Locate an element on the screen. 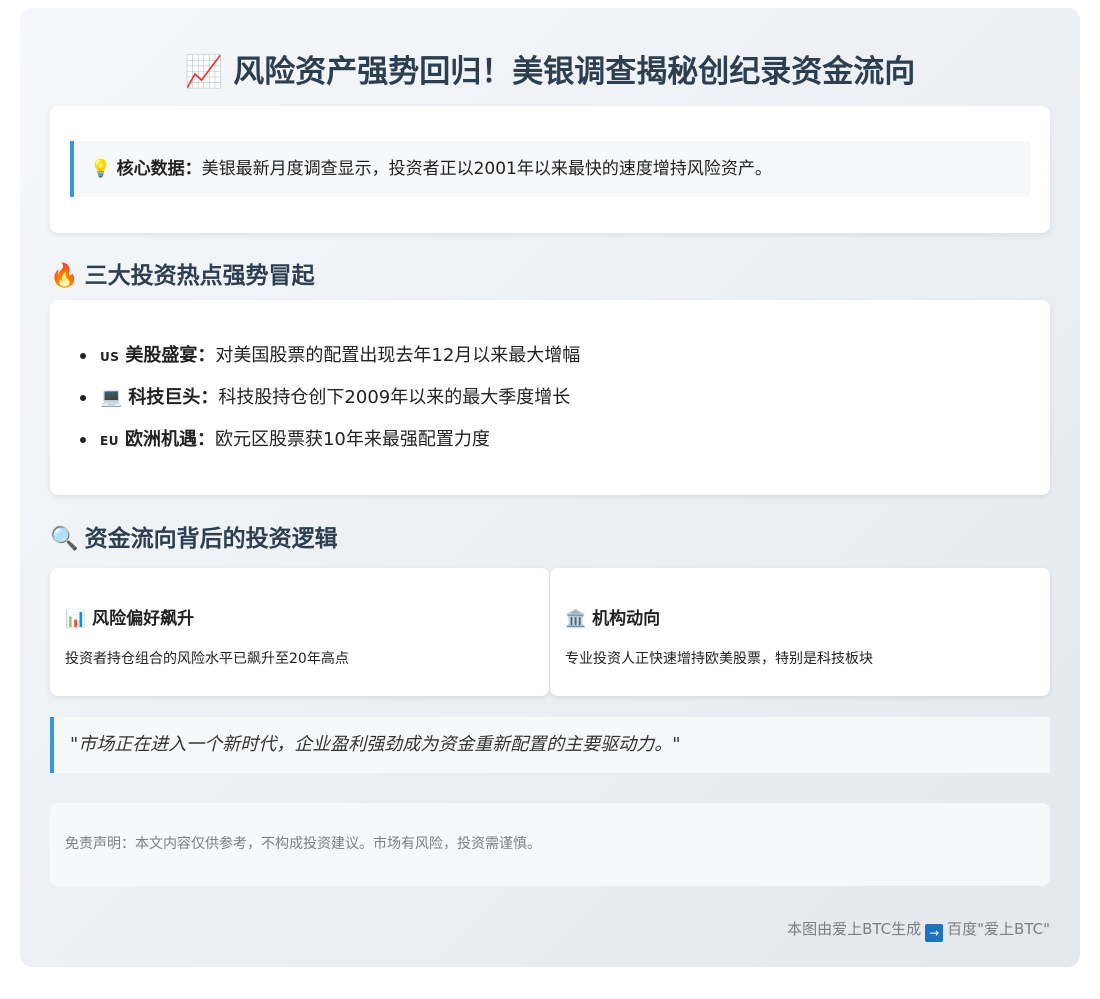 Image resolution: width=1100 pixels, height=999 pixels. logic-heading: 🔍 资金流向背后的投资逻辑 is located at coordinates (194, 536).